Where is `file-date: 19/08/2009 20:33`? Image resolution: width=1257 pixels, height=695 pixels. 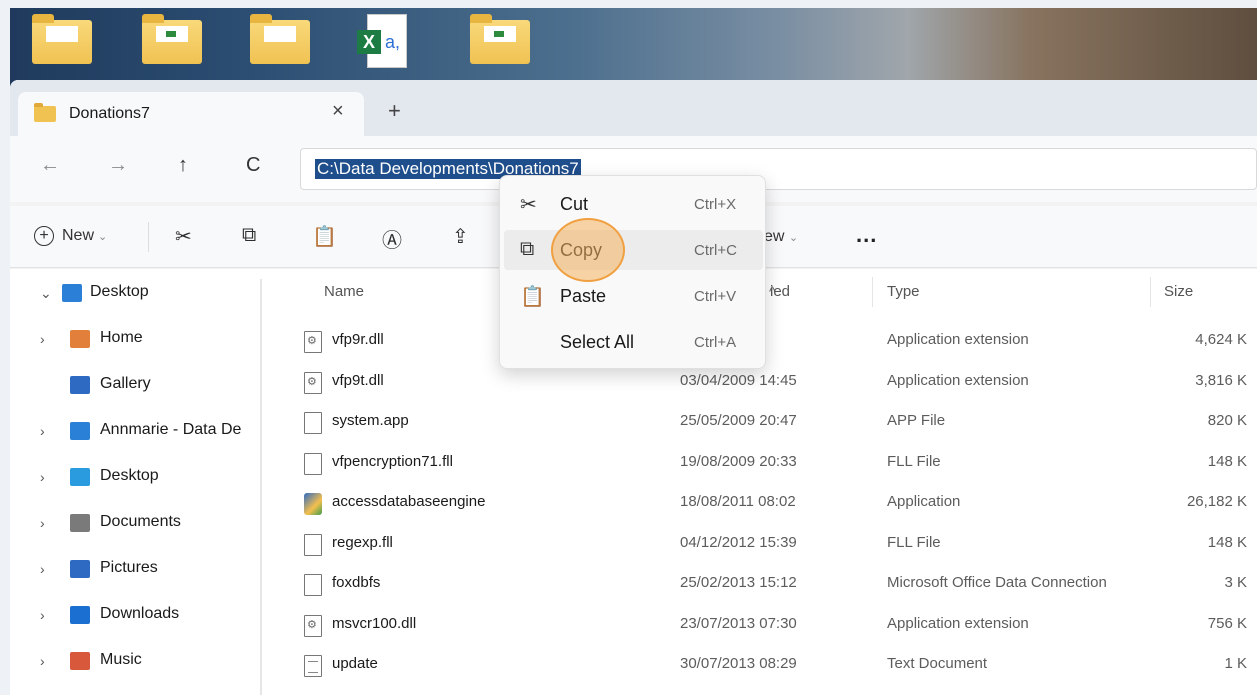
file-date: 19/08/2009 20:33 is located at coordinates (738, 461).